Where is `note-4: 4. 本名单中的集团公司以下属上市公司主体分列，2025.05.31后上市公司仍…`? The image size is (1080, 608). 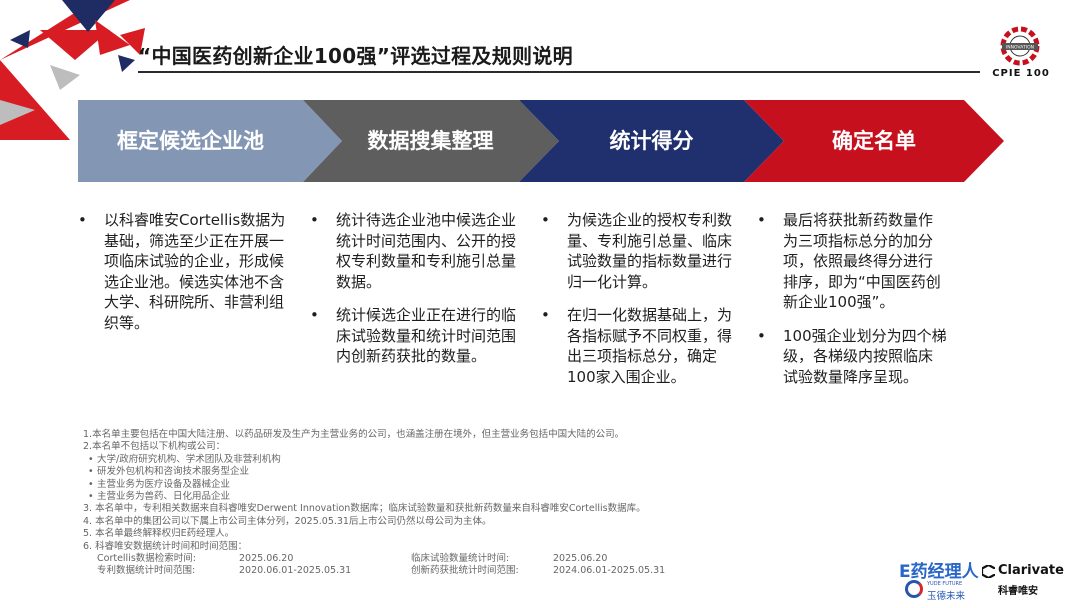 note-4: 4. 本名单中的集团公司以下属上市公司主体分列，2025.05.31后上市公司仍… is located at coordinates (287, 521).